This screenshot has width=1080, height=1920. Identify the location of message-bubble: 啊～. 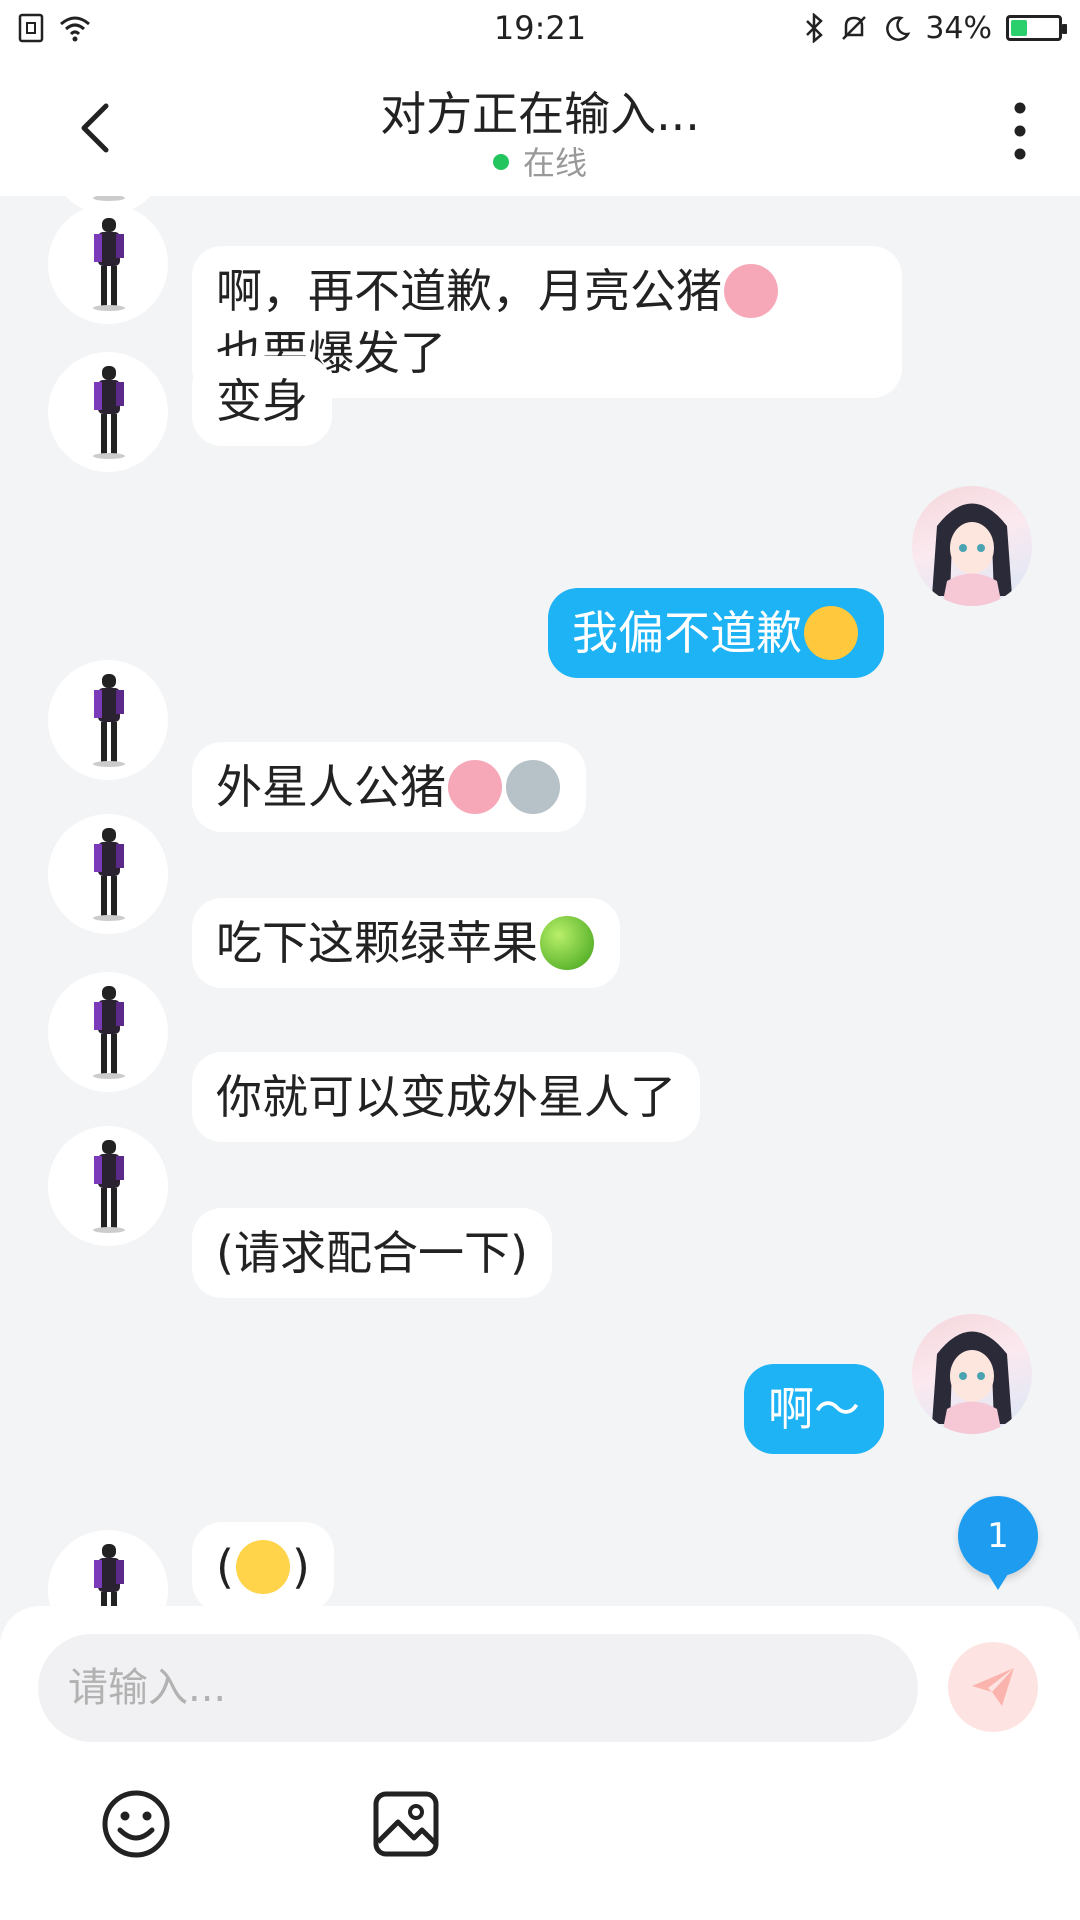
(814, 1409).